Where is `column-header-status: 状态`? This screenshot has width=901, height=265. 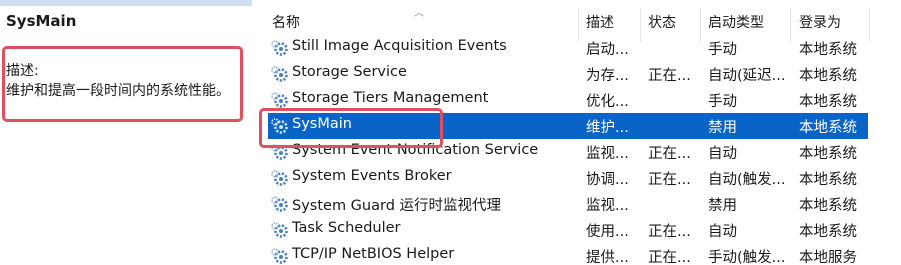 column-header-status: 状态 is located at coordinates (662, 22).